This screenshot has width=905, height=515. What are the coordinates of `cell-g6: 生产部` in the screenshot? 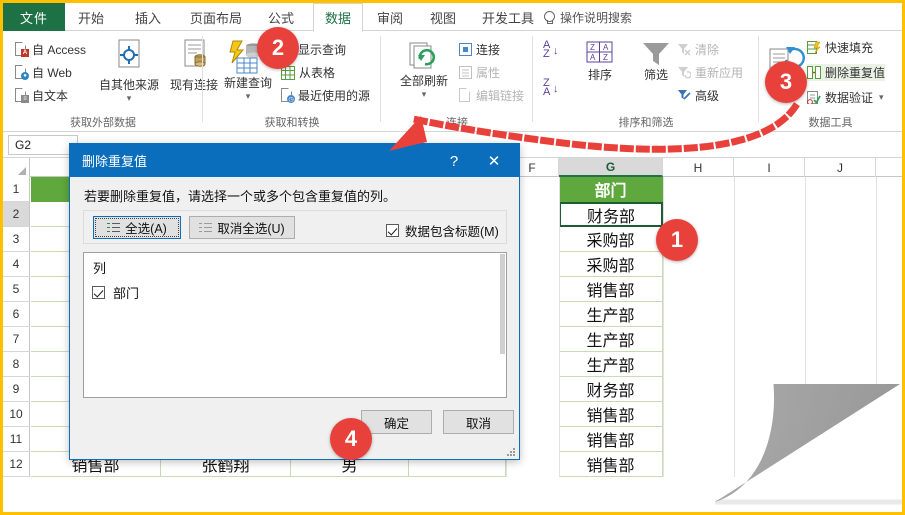 It's located at (611, 314).